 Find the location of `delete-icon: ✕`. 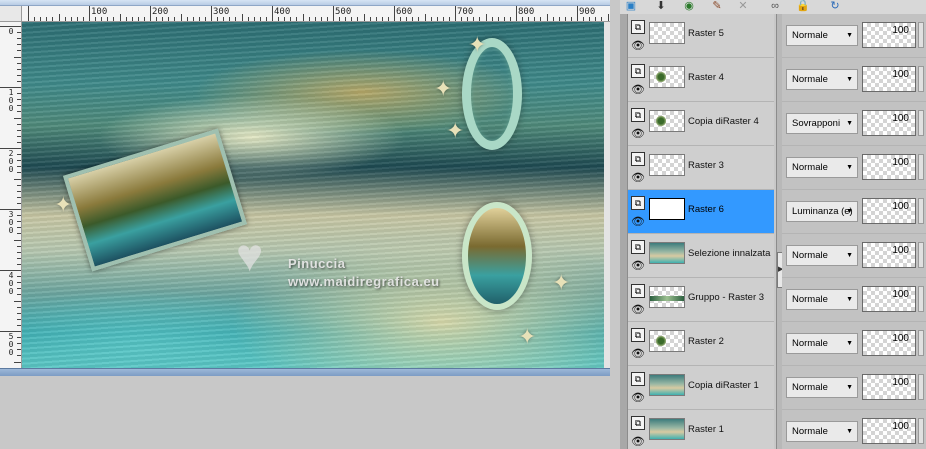

delete-icon: ✕ is located at coordinates (743, 6).